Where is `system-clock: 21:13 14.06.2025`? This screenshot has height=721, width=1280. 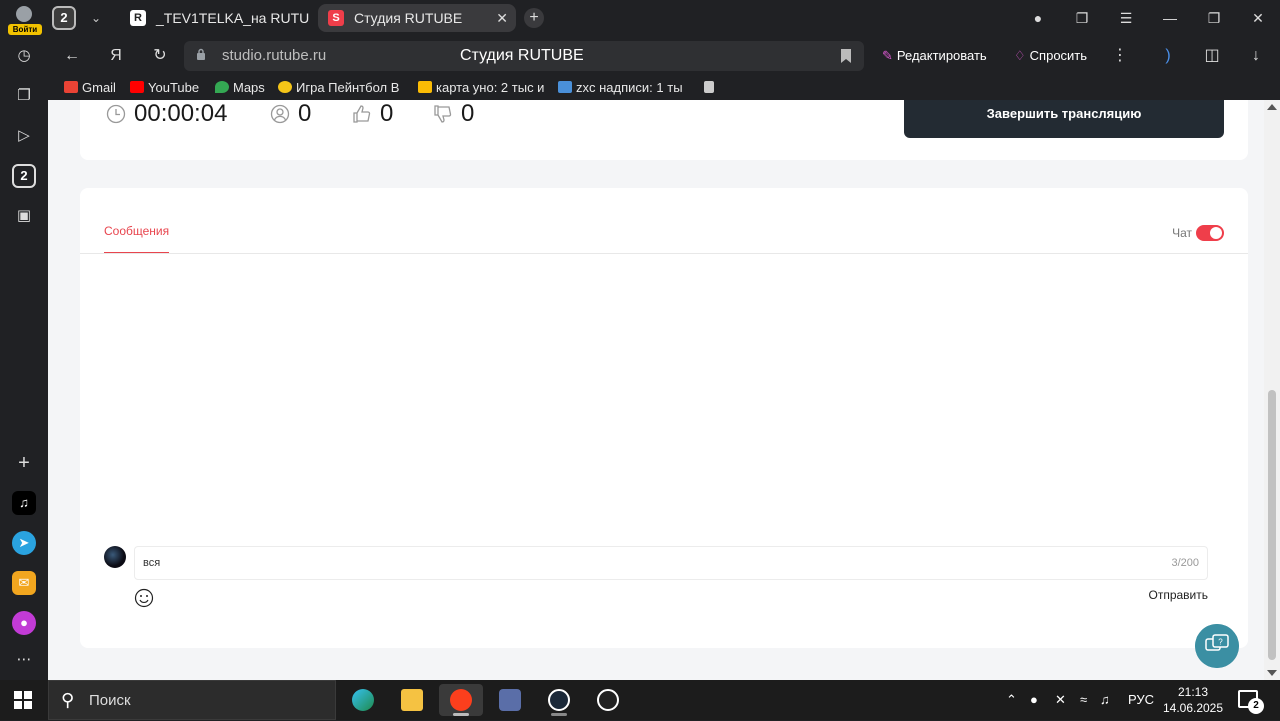
system-clock: 21:13 14.06.2025 is located at coordinates (1193, 700).